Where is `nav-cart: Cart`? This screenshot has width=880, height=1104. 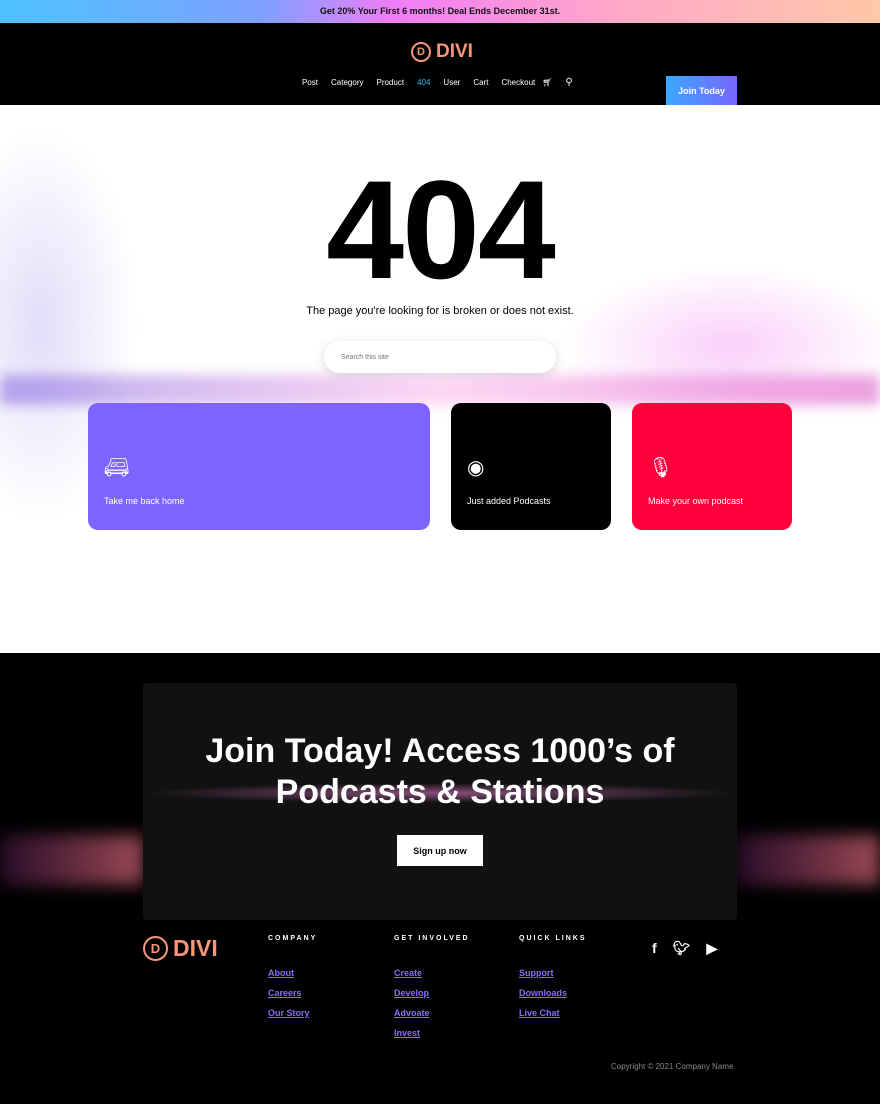 nav-cart: Cart is located at coordinates (480, 82).